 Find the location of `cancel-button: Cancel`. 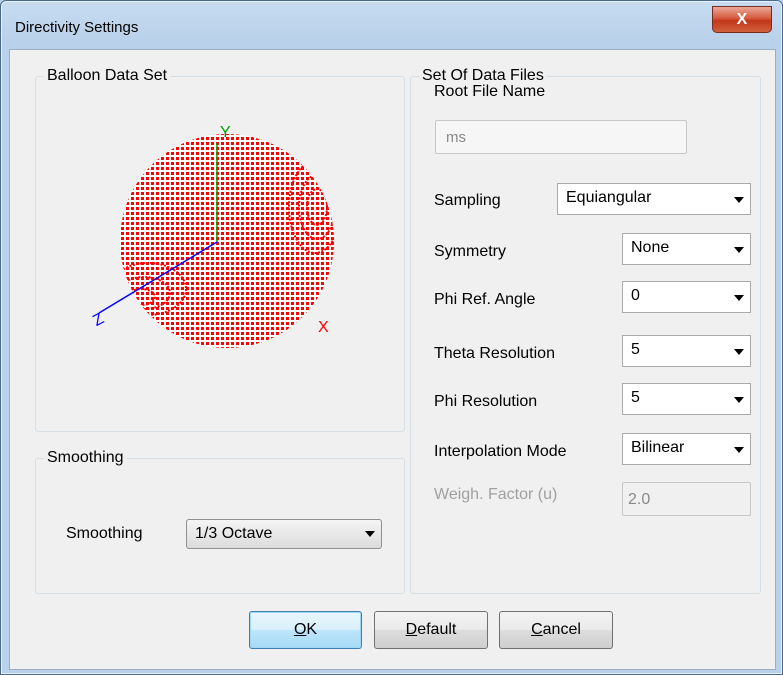

cancel-button: Cancel is located at coordinates (556, 630).